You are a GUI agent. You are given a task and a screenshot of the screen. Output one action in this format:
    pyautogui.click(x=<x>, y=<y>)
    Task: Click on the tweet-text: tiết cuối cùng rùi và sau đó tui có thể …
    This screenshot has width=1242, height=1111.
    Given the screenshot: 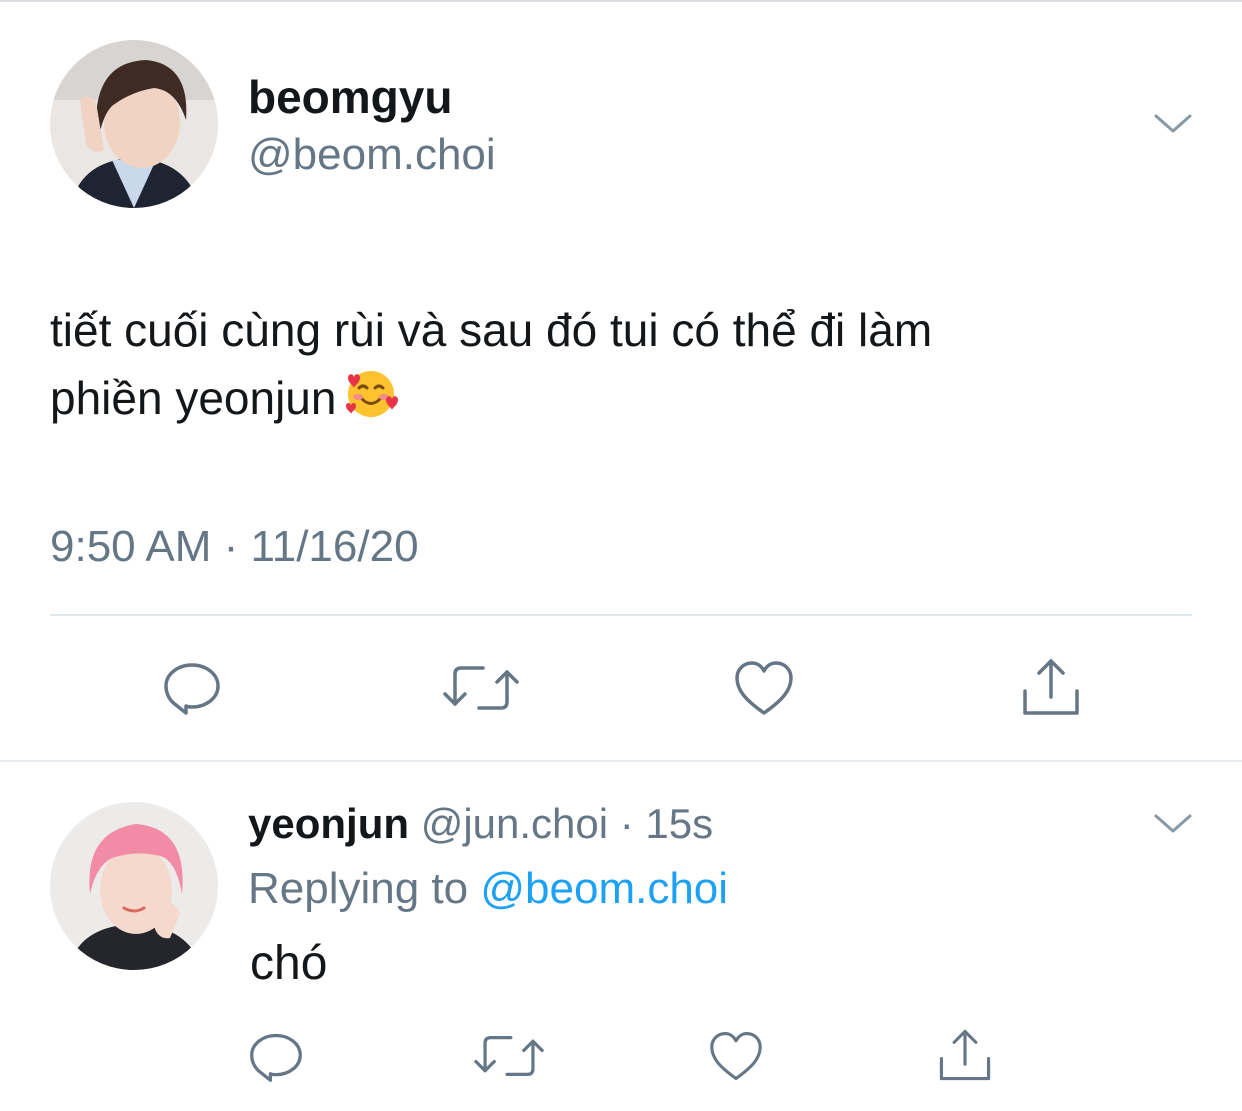 What is the action you would take?
    pyautogui.click(x=620, y=368)
    